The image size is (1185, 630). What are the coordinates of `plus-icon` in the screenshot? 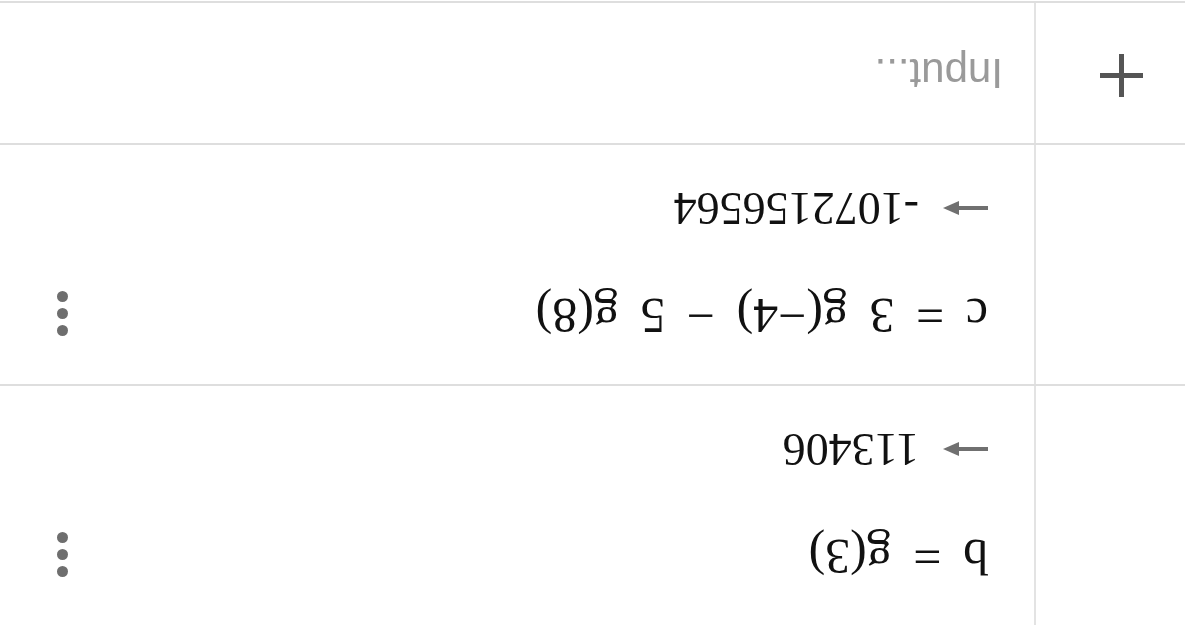 It's located at (1121, 76).